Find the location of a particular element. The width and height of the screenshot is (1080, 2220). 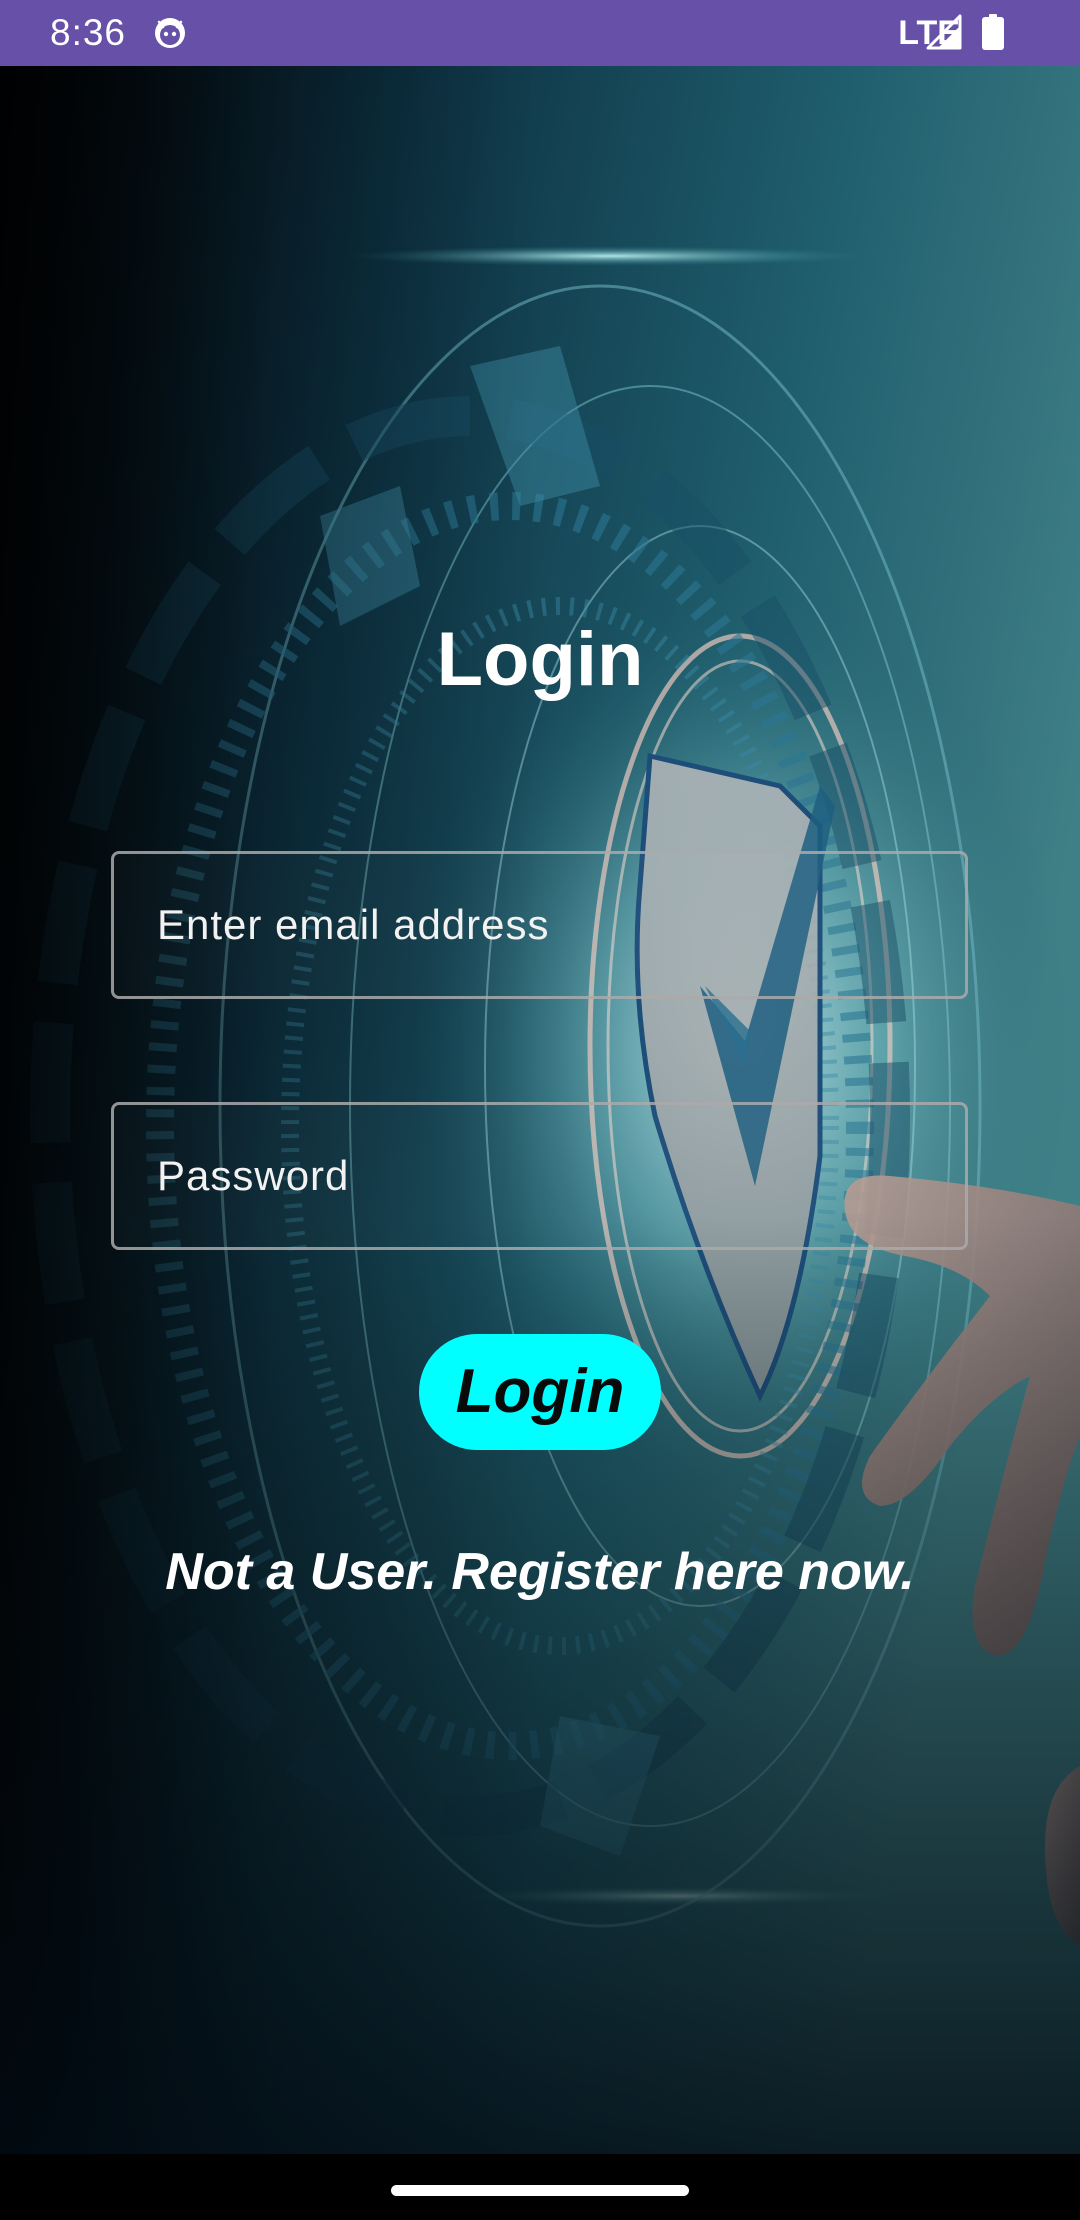

android-debug-icon is located at coordinates (170, 33).